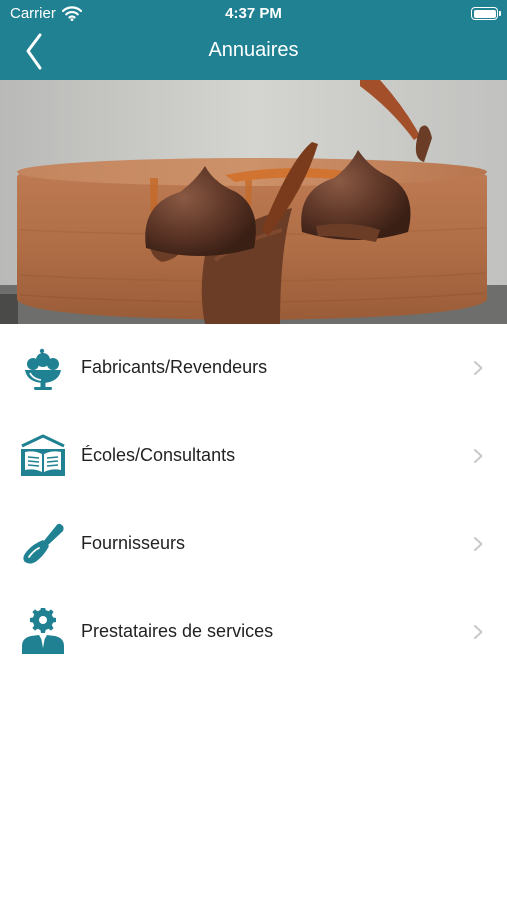  Describe the element at coordinates (174, 367) in the screenshot. I see `menu-item-label: Fabricants/Revendeurs` at that location.